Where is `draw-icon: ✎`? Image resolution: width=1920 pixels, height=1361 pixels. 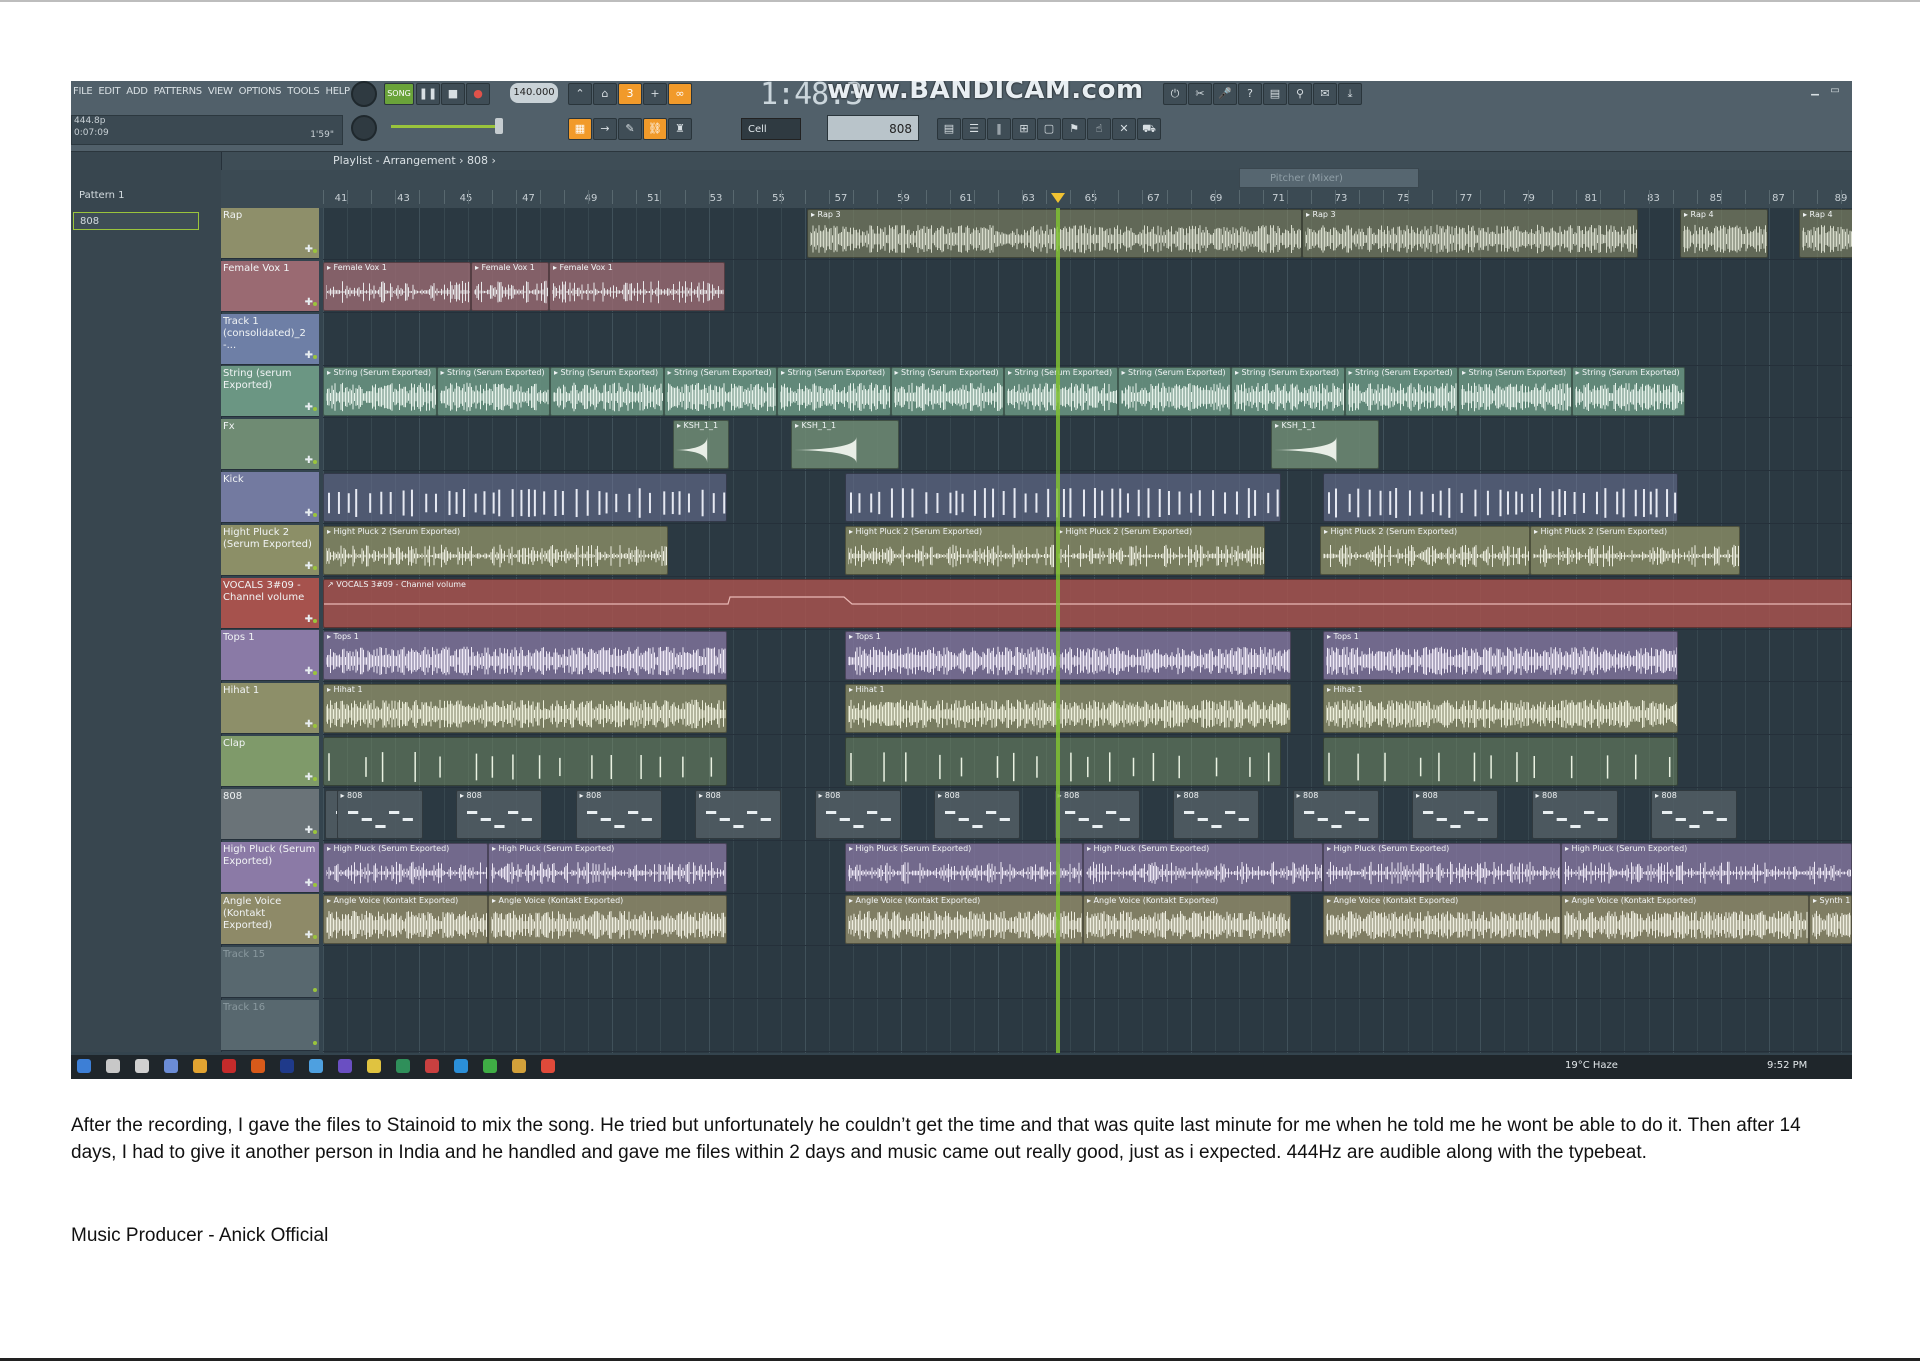 draw-icon: ✎ is located at coordinates (630, 129).